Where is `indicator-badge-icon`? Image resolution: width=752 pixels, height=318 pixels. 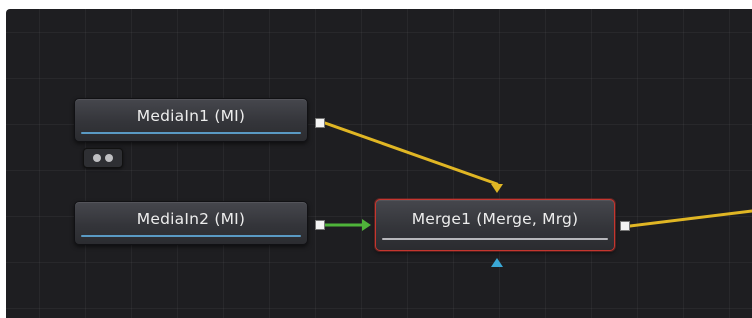
indicator-badge-icon is located at coordinates (103, 158).